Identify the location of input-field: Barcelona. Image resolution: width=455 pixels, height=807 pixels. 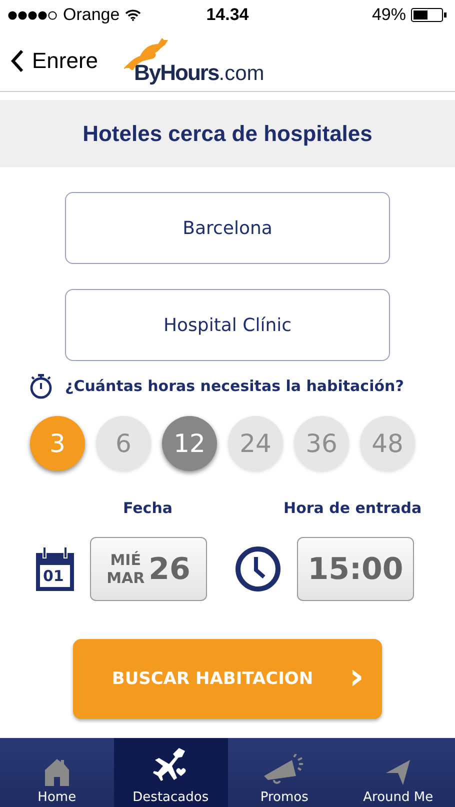
(227, 228).